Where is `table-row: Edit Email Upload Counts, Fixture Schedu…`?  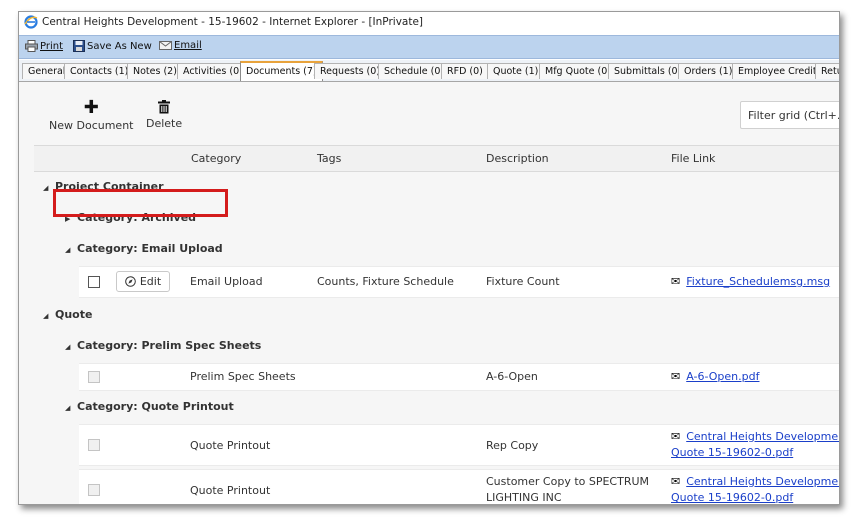
table-row: Edit Email Upload Counts, Fixture Schedu… is located at coordinates (459, 282).